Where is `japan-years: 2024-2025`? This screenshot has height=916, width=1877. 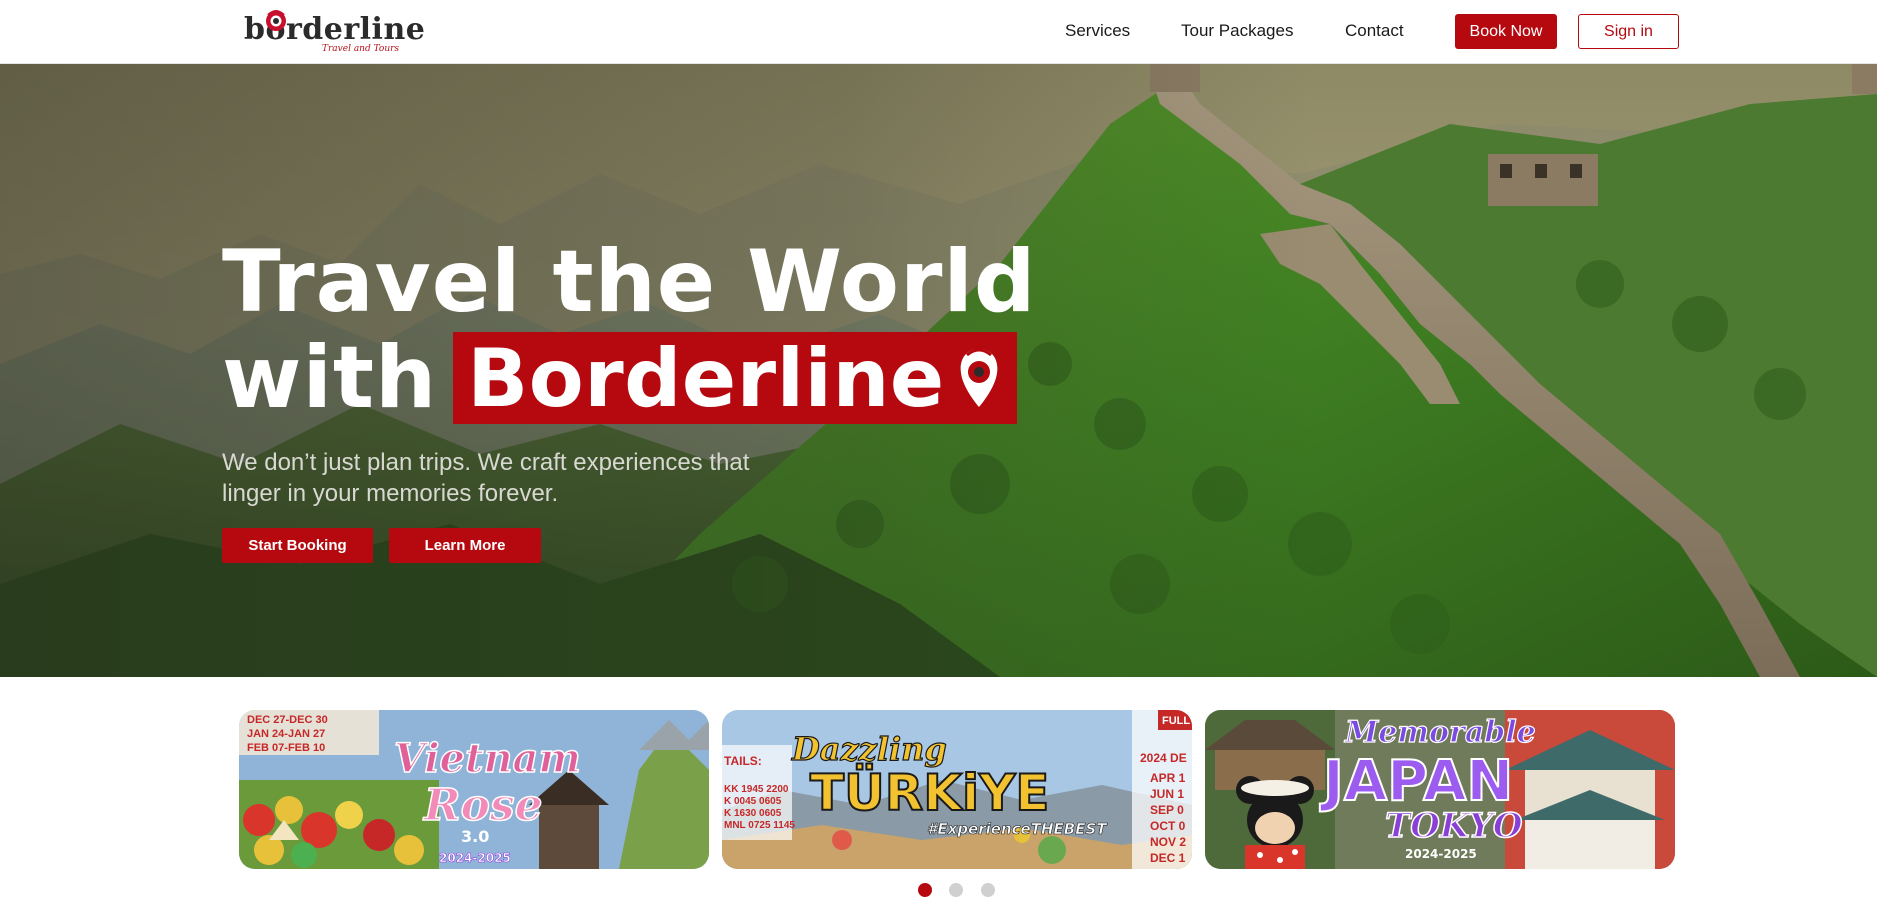 japan-years: 2024-2025 is located at coordinates (1441, 854).